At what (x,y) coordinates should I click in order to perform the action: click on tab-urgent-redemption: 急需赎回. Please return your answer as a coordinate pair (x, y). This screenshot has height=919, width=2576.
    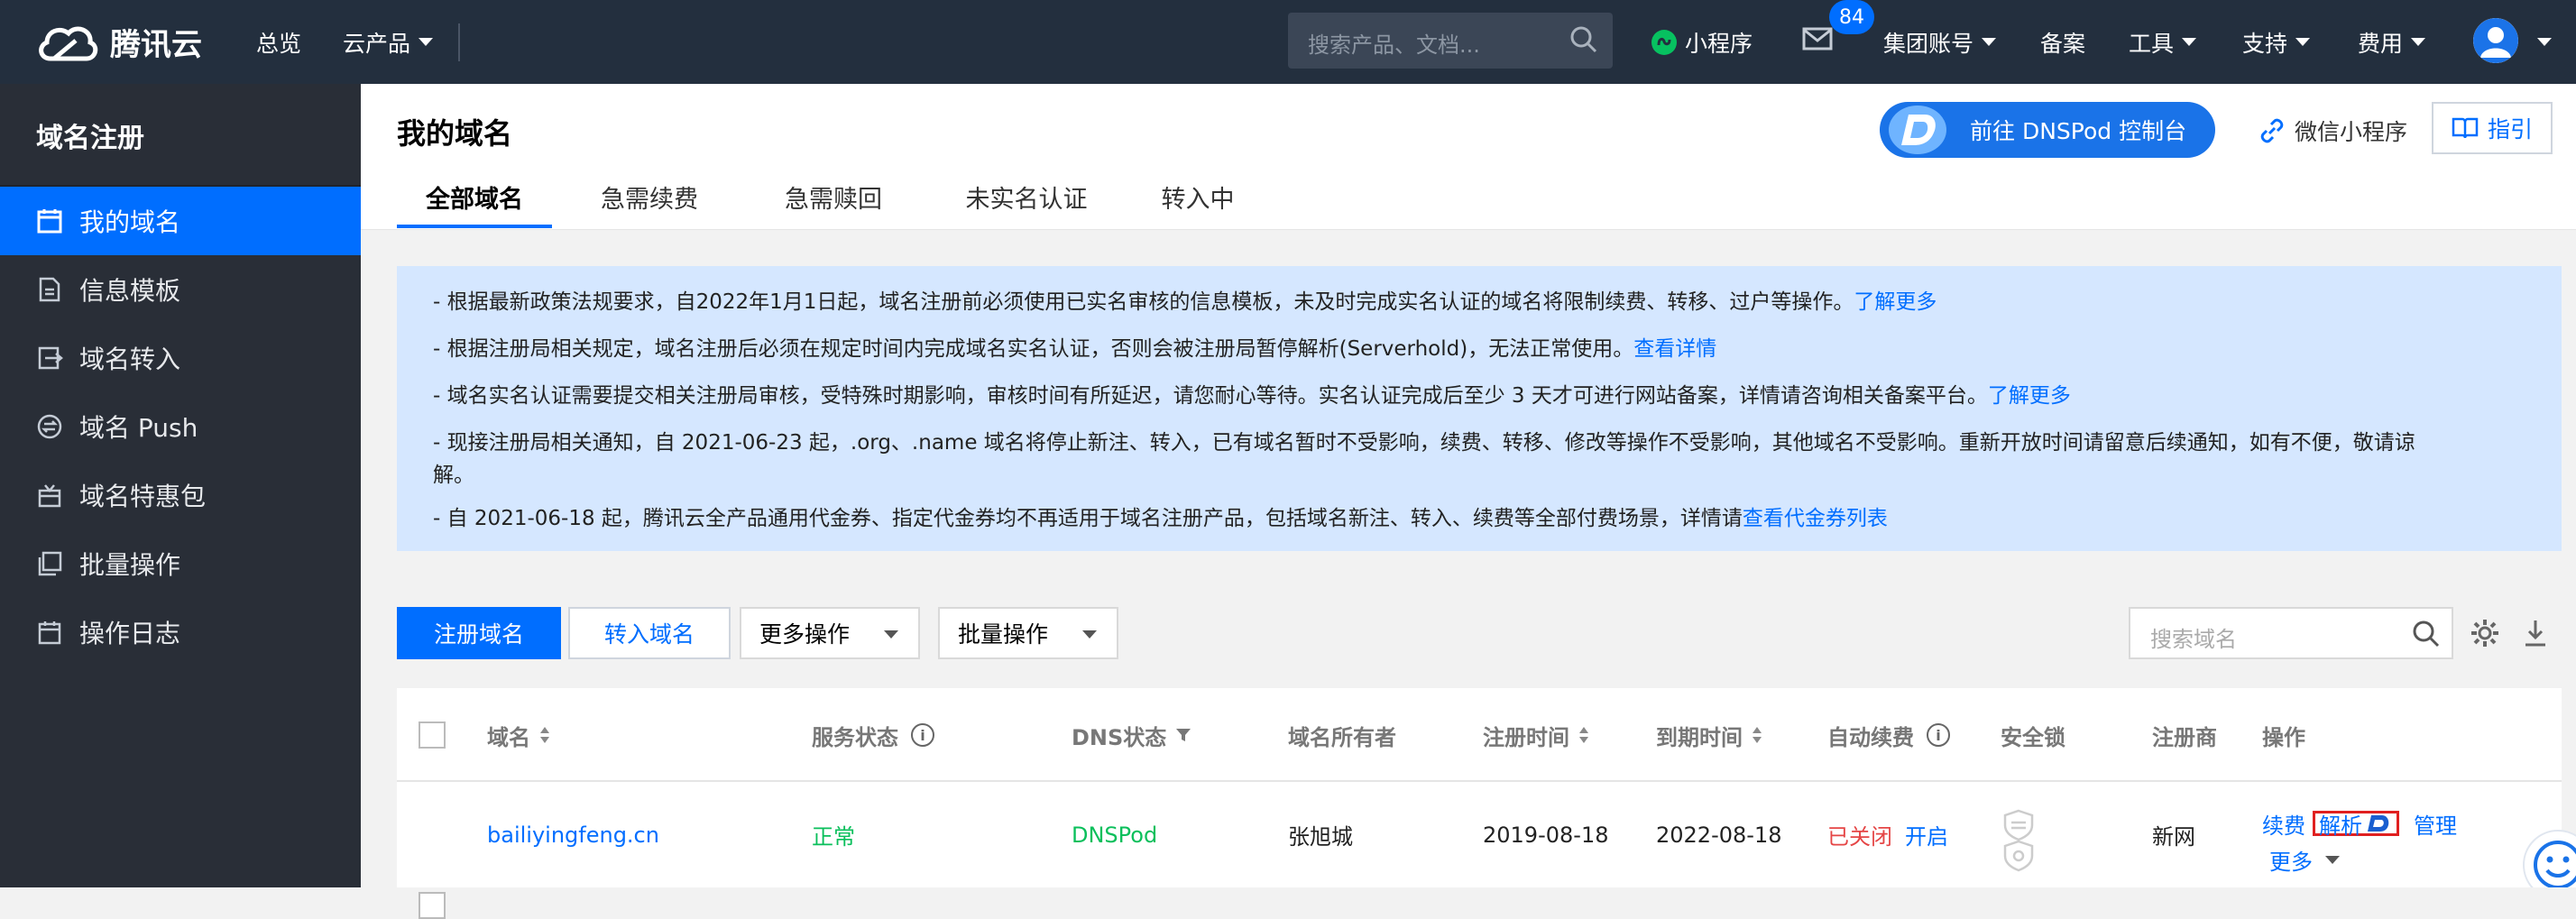
    Looking at the image, I should click on (833, 199).